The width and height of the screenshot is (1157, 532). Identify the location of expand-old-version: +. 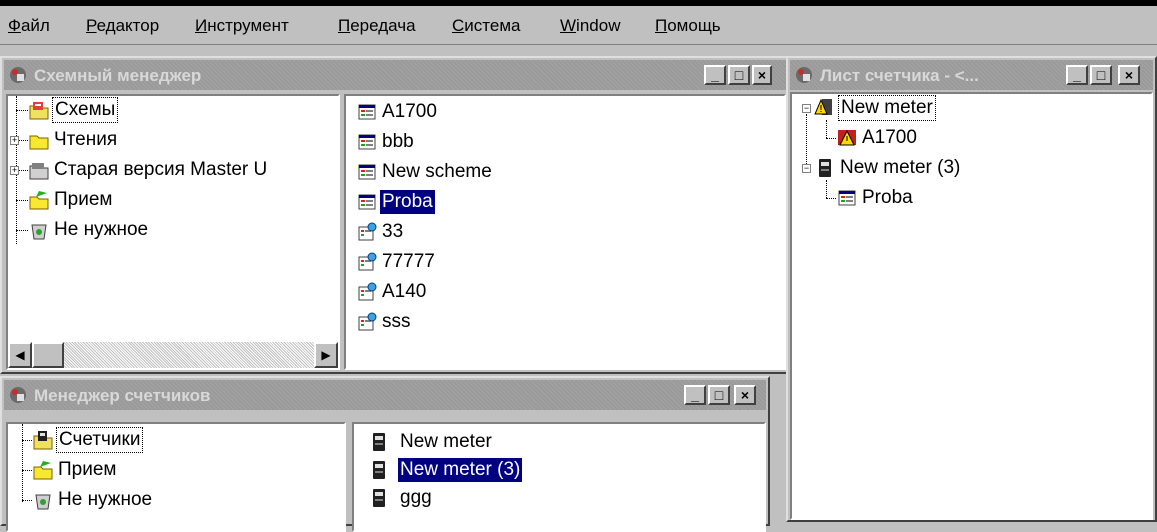
(14, 170).